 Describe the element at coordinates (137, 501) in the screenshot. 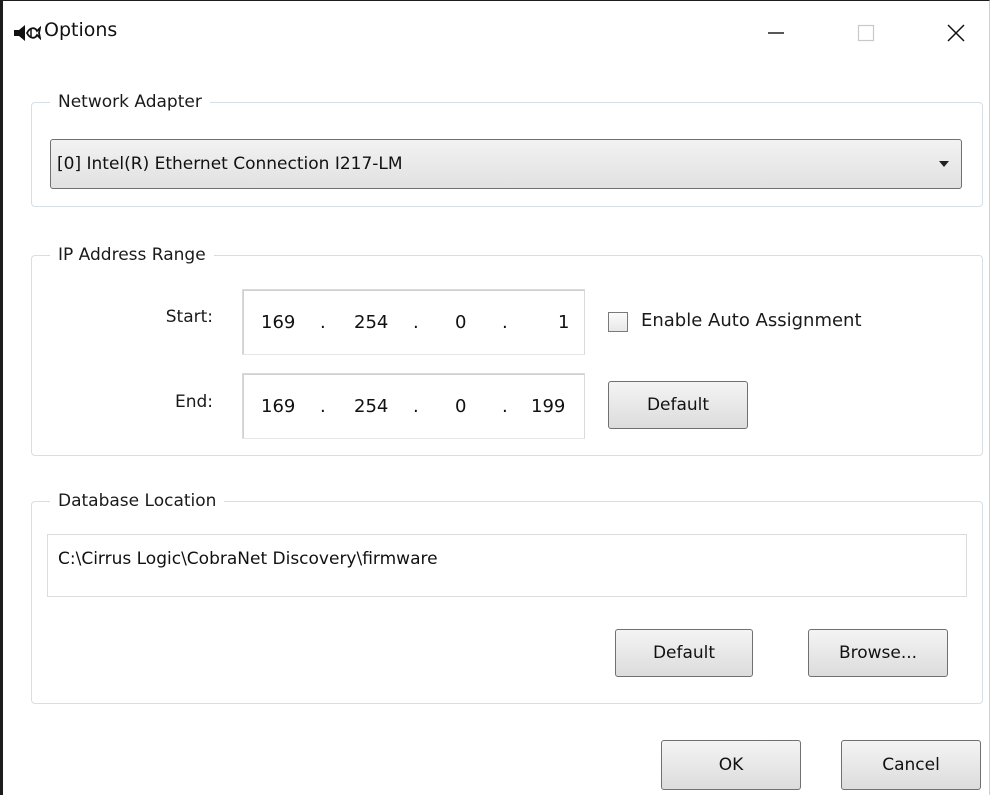

I see `database-location-legend: Database Location` at that location.